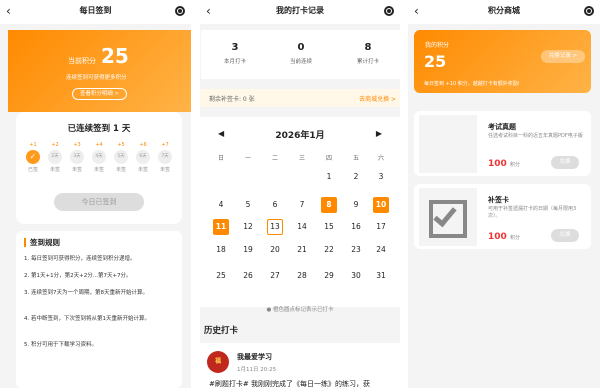 The height and width of the screenshot is (388, 600). Describe the element at coordinates (96, 78) in the screenshot. I see `points-hint: 连续签到可获得更多积分` at that location.